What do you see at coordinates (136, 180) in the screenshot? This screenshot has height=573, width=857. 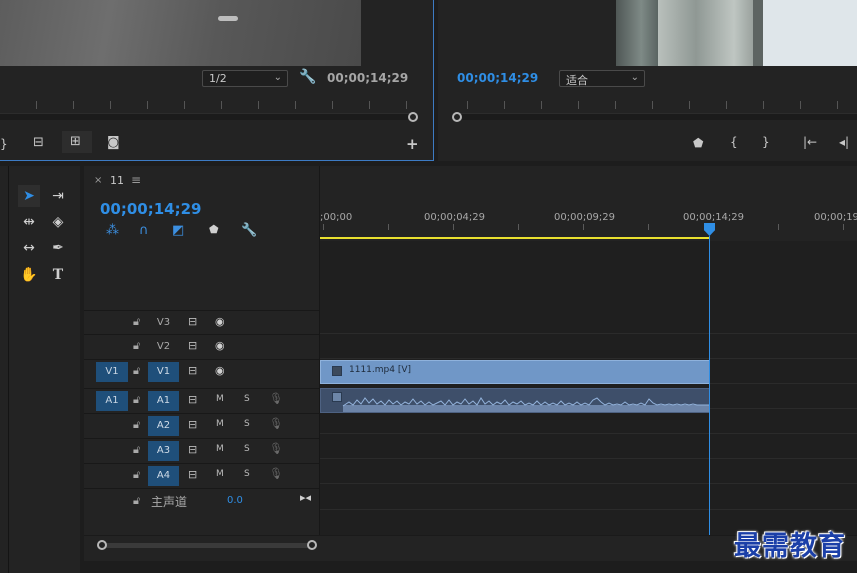 I see `panel-menu-icon: ≡` at bounding box center [136, 180].